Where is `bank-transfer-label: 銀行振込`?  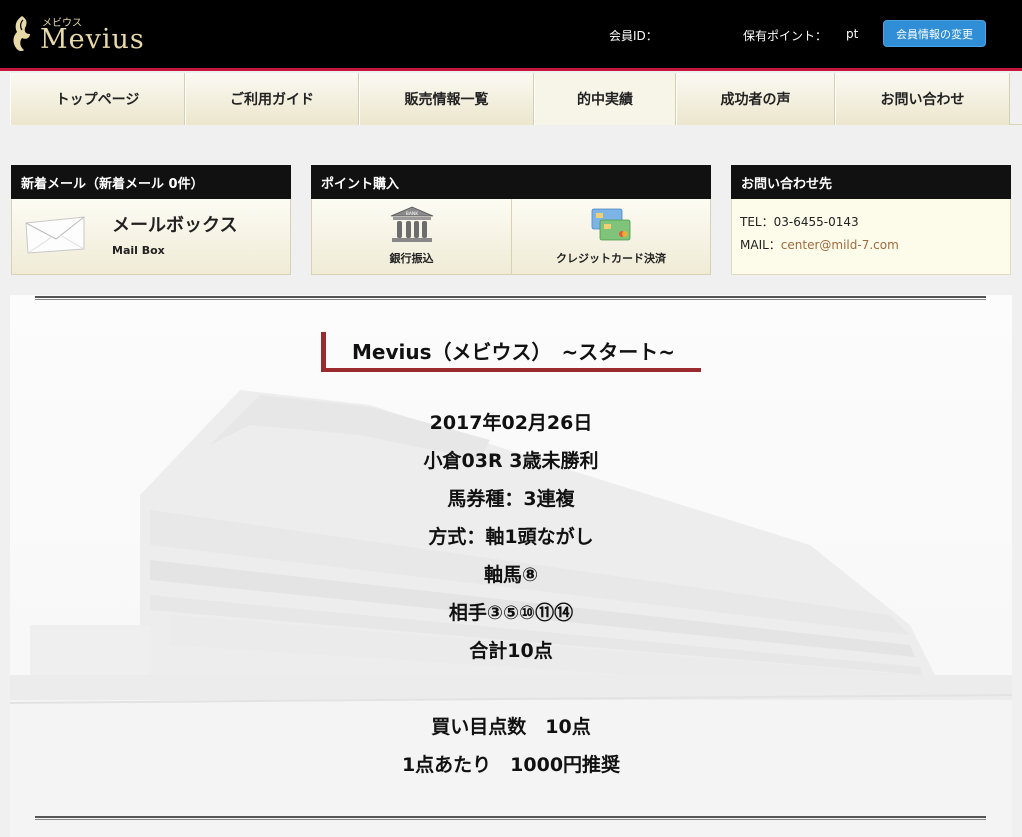
bank-transfer-label: 銀行振込 is located at coordinates (411, 258).